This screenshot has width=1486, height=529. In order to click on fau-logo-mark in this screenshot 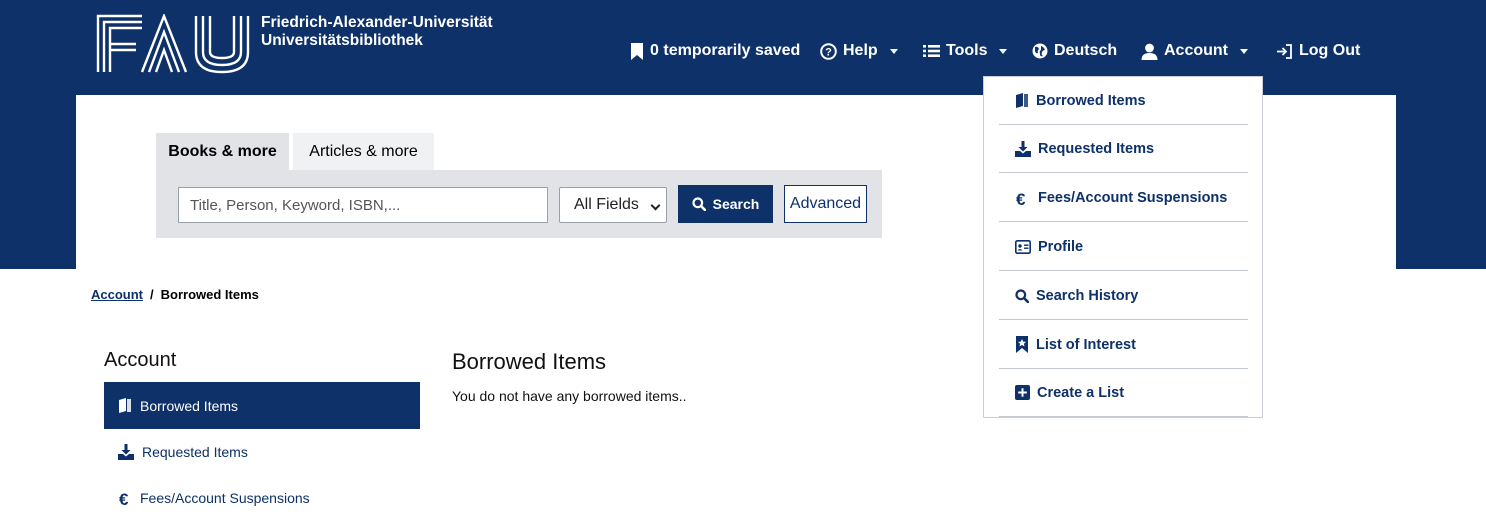, I will do `click(173, 44)`.